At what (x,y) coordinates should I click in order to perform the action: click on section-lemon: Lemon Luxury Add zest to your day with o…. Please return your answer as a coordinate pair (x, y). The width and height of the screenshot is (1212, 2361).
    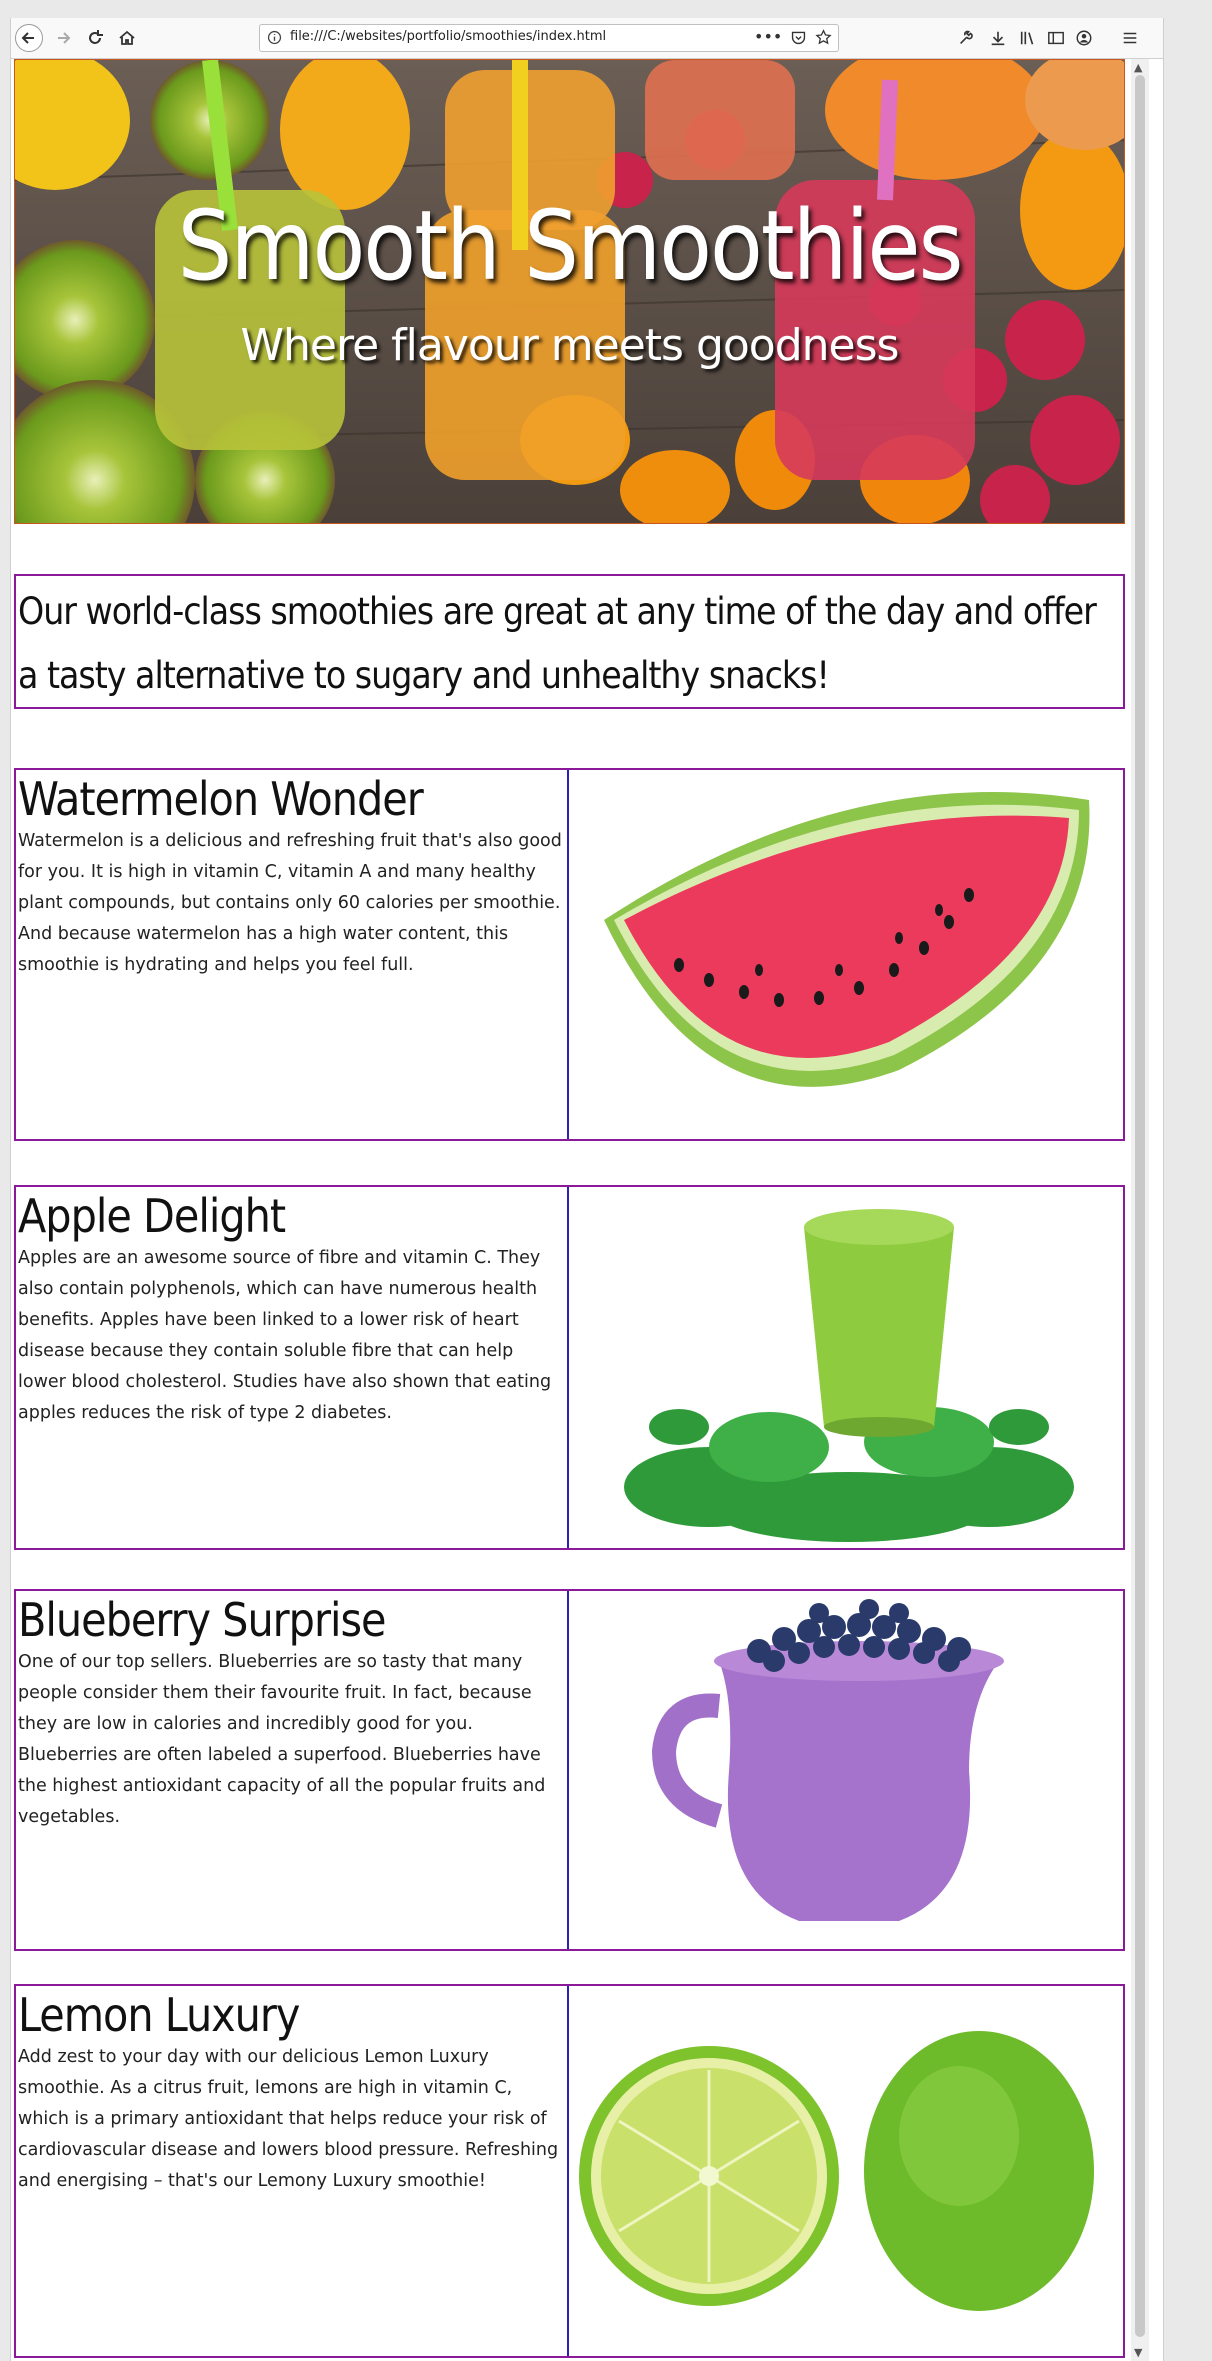
    Looking at the image, I should click on (569, 2171).